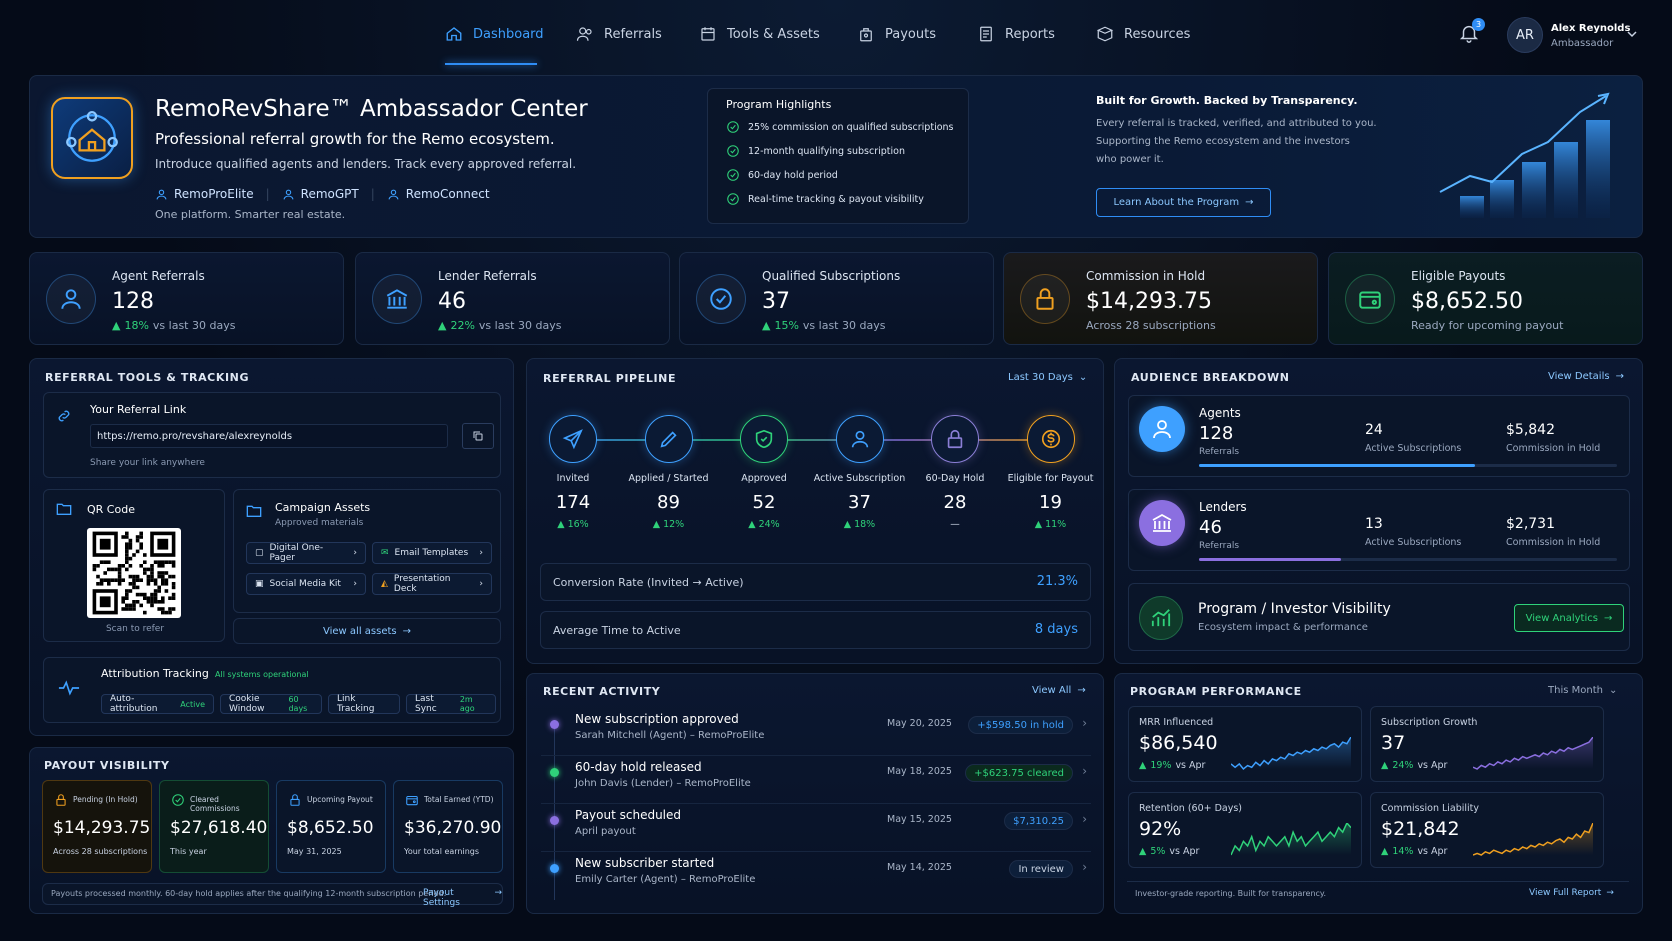 This screenshot has width=1672, height=941. Describe the element at coordinates (1525, 35) in the screenshot. I see `avatar: AR` at that location.